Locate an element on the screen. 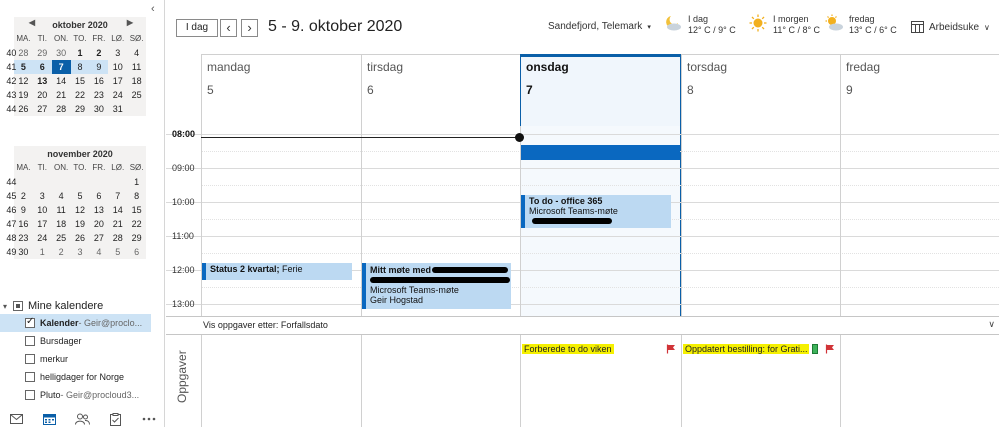  view-selector: Arbeidsuke ∨ is located at coordinates (950, 27).